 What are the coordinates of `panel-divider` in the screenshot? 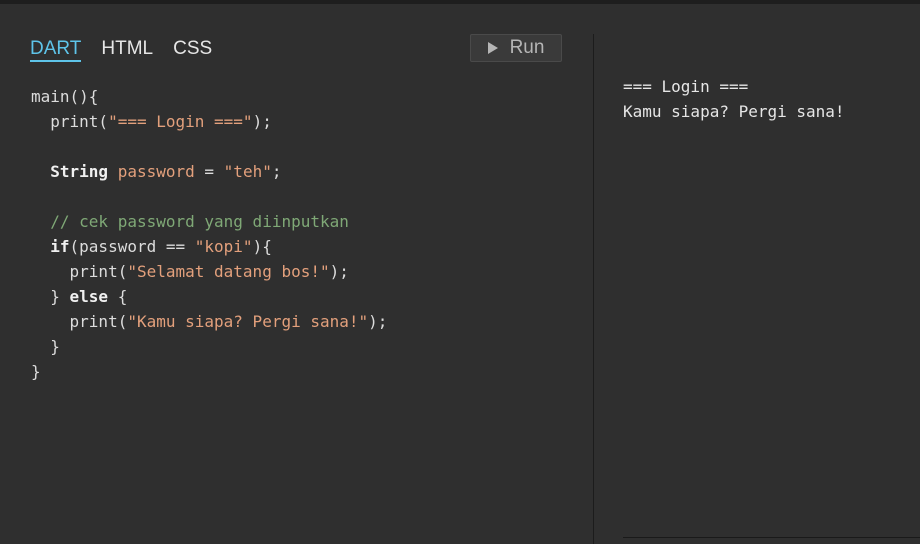 It's located at (593, 289).